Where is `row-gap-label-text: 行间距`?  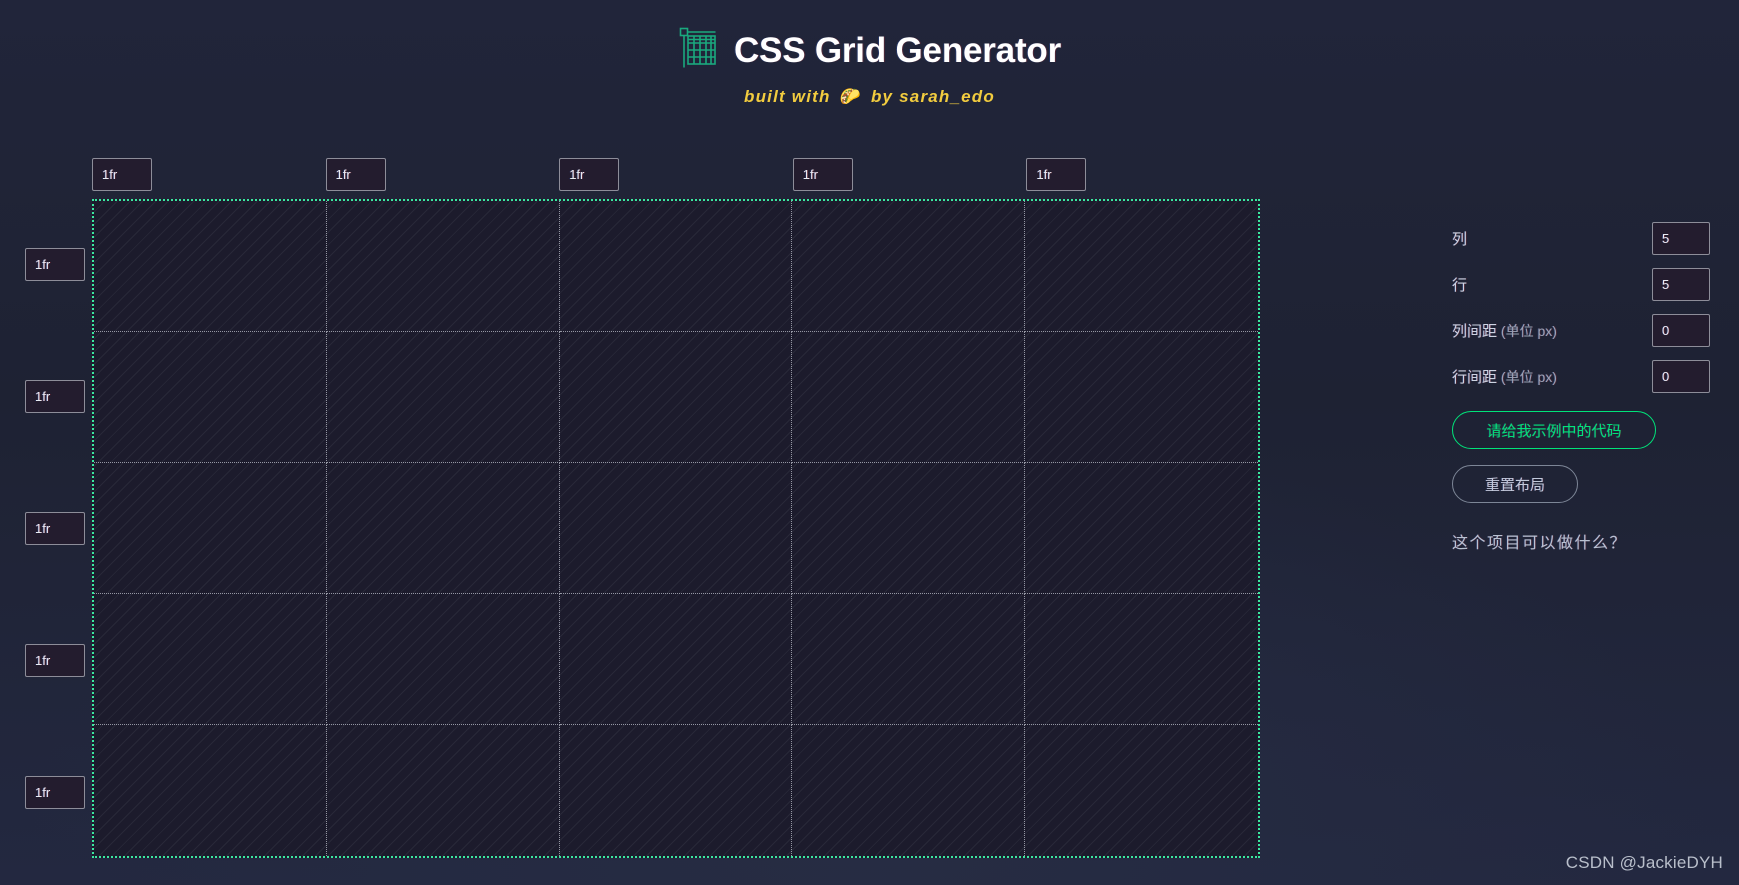
row-gap-label-text: 行间距 is located at coordinates (1475, 377).